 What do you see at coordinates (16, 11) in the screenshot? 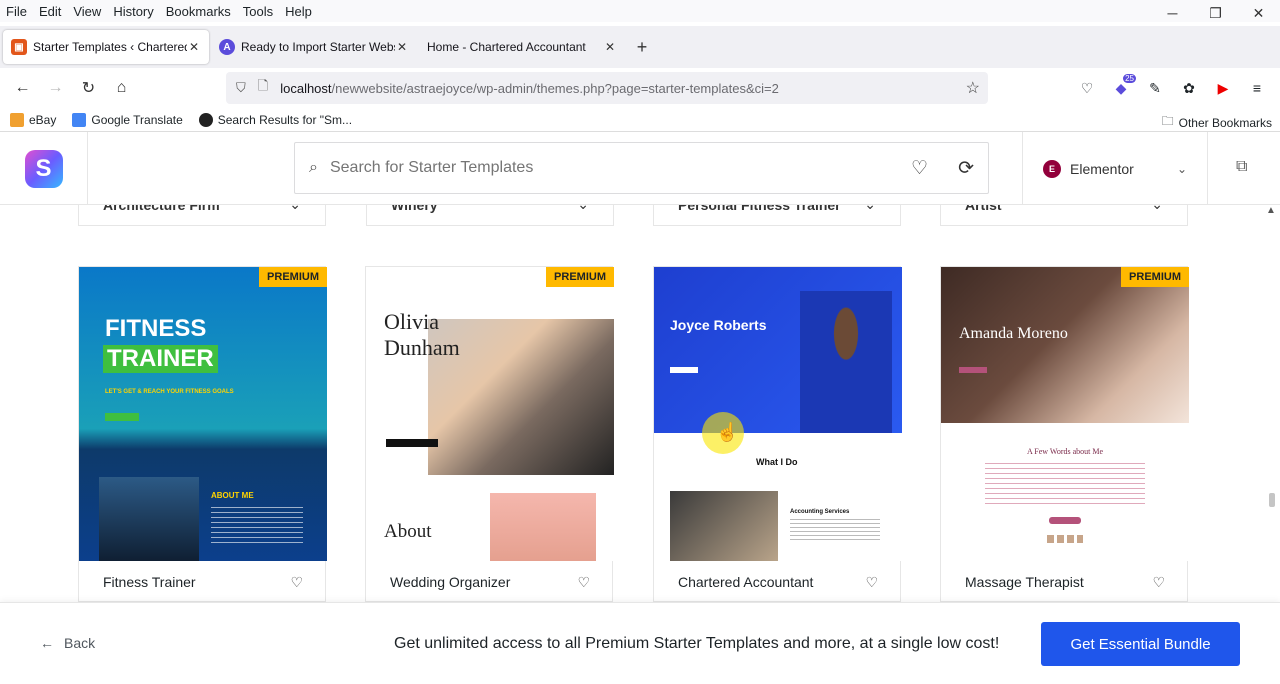
I see `menu-file: File` at bounding box center [16, 11].